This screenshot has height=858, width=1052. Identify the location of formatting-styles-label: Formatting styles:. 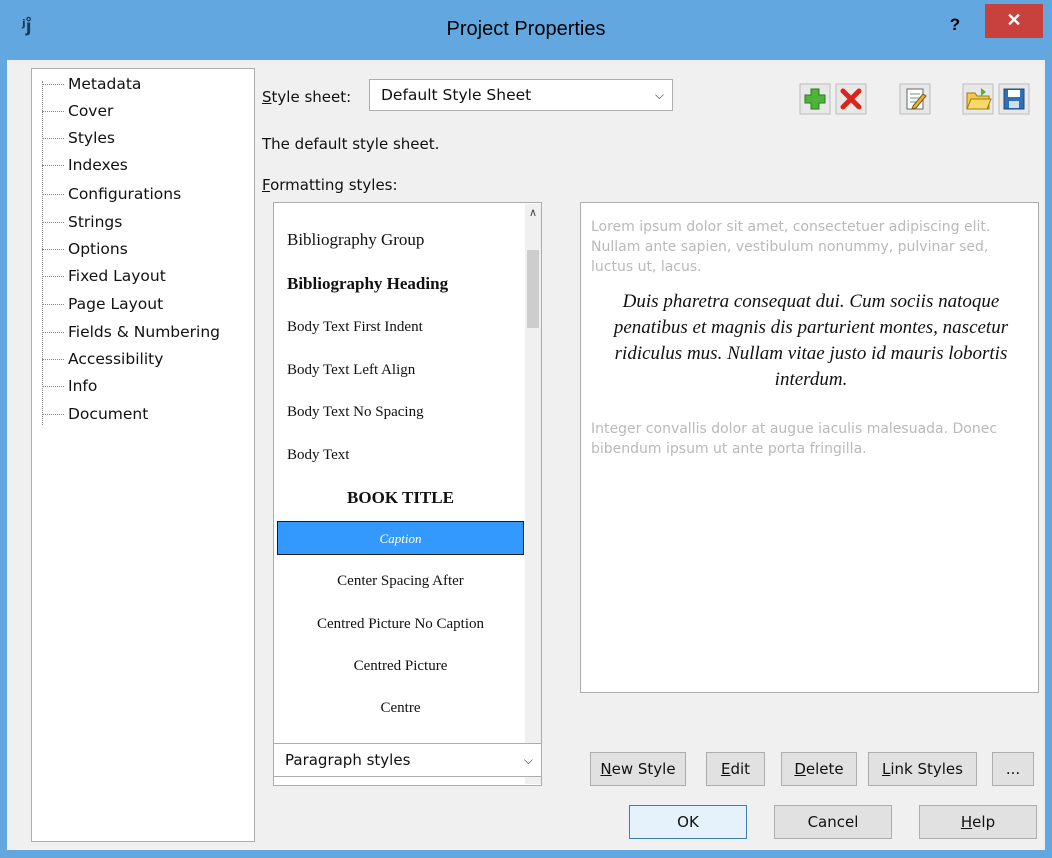
(330, 185).